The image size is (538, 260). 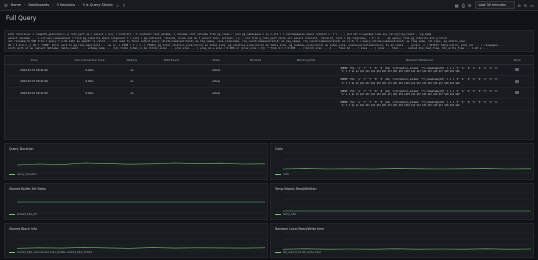 What do you see at coordinates (407, 163) in the screenshot?
I see `calls-graph` at bounding box center [407, 163].